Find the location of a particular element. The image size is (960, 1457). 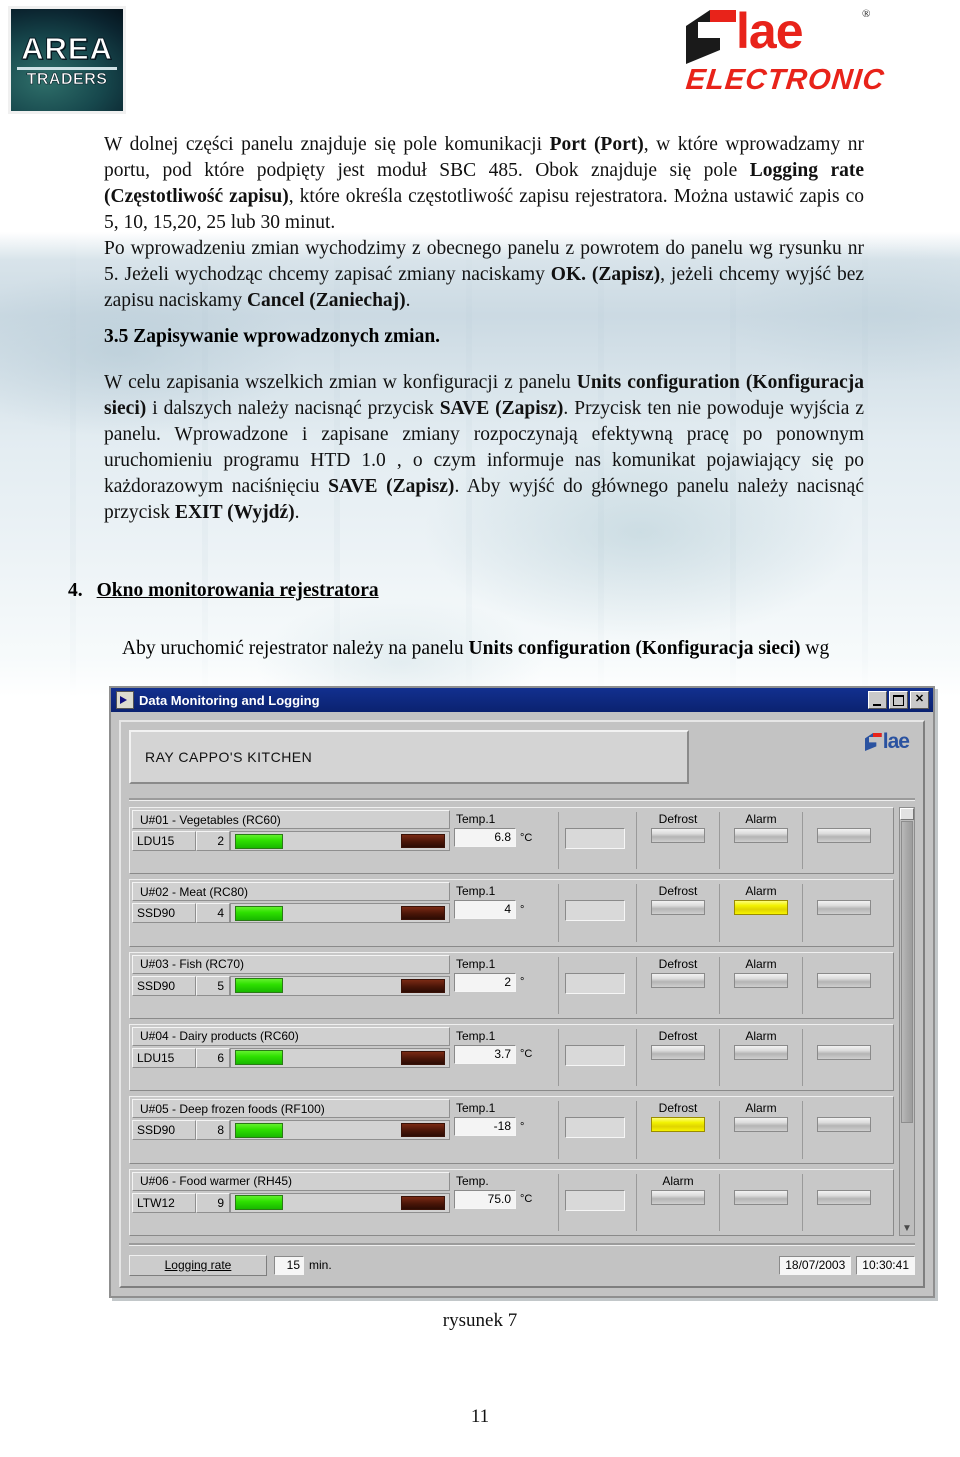

p2-bold-ok: OK. (Zapisz) is located at coordinates (605, 274).